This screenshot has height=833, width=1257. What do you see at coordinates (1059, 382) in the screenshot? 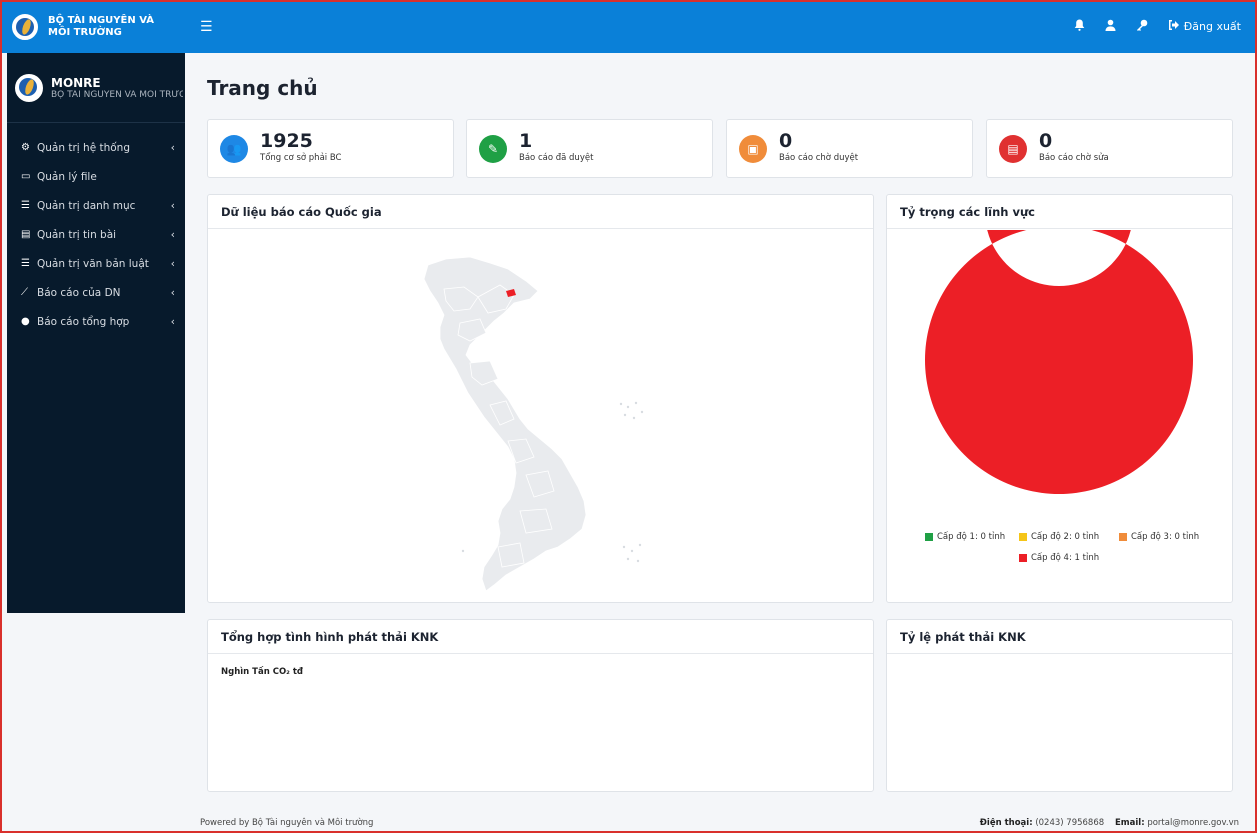
I see `donut-chart` at bounding box center [1059, 382].